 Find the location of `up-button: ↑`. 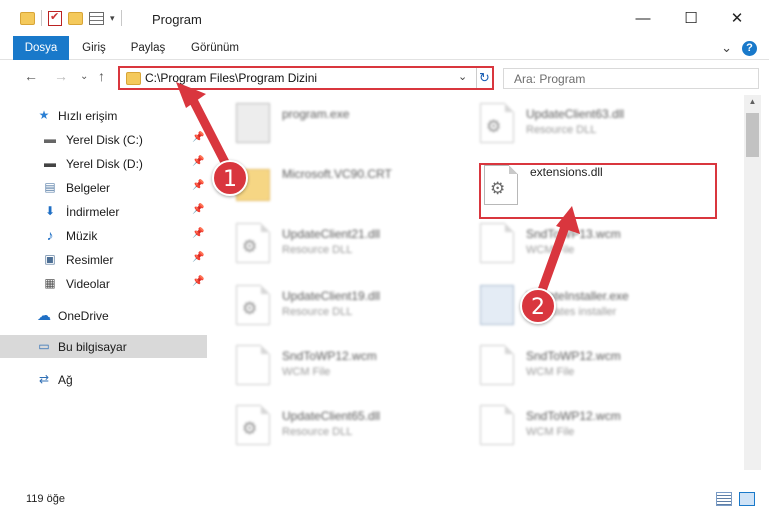

up-button: ↑ is located at coordinates (101, 76).